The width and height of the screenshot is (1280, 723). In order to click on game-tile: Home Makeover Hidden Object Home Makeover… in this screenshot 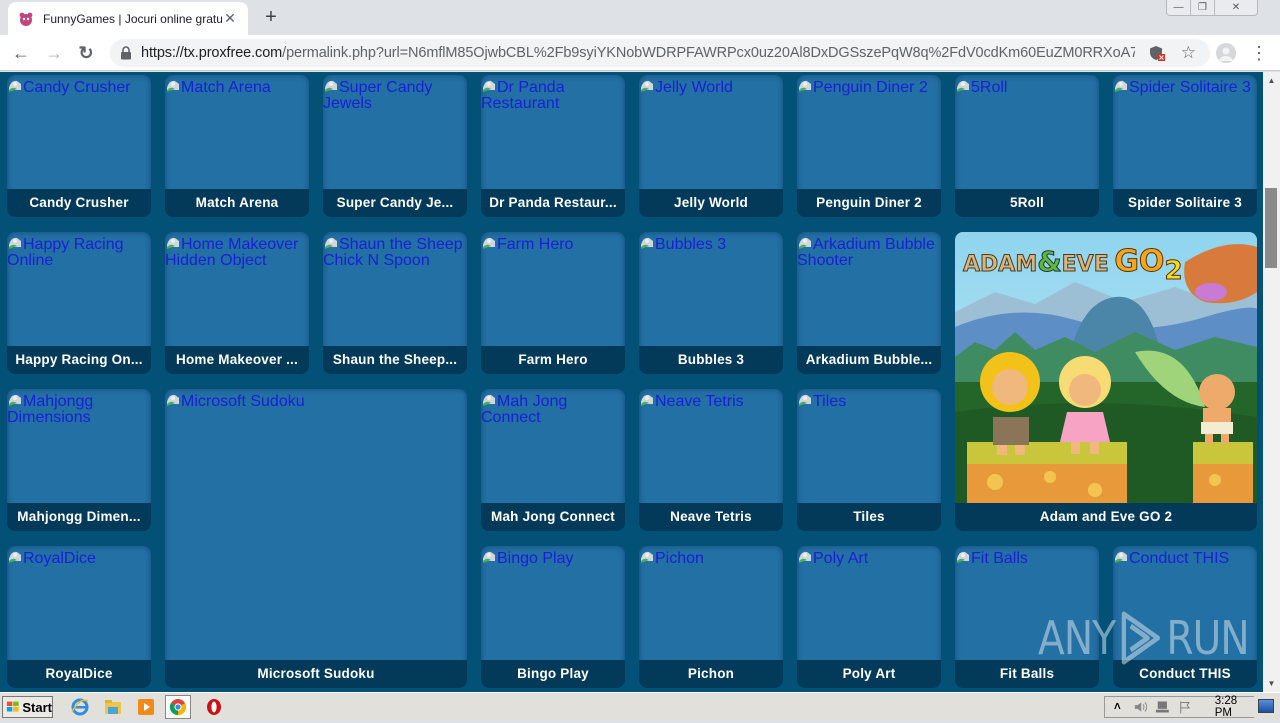, I will do `click(237, 303)`.